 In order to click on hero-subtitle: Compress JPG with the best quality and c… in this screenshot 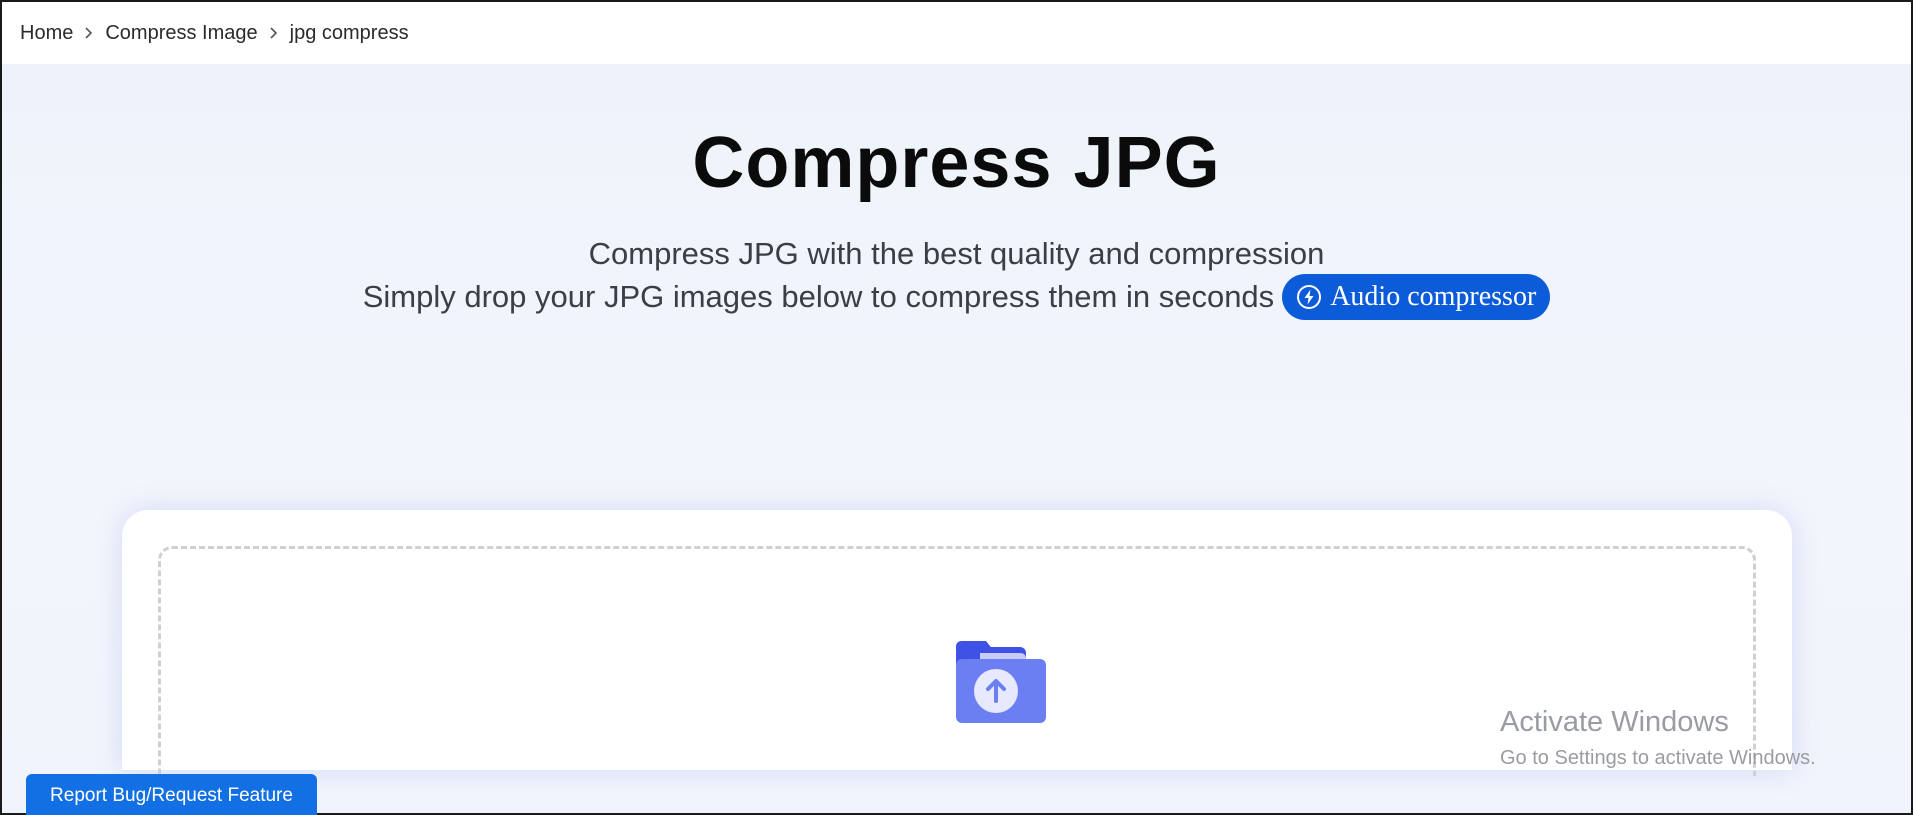, I will do `click(956, 253)`.